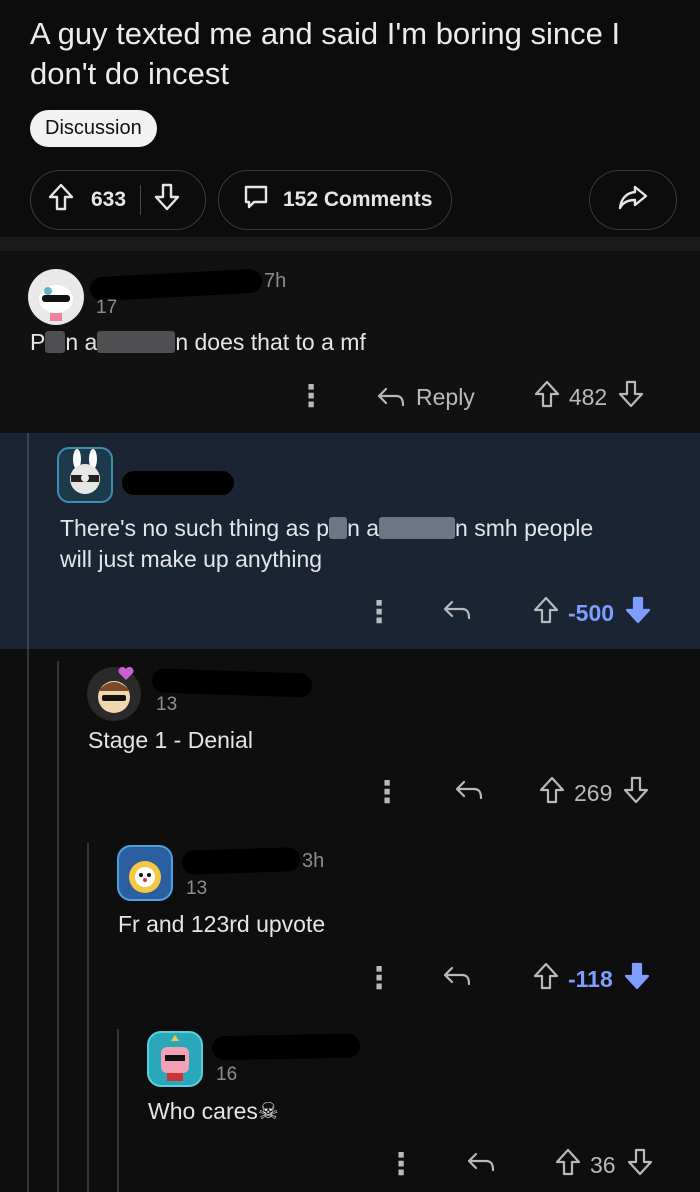 This screenshot has height=1192, width=700. Describe the element at coordinates (445, 396) in the screenshot. I see `reply-label: Reply` at that location.